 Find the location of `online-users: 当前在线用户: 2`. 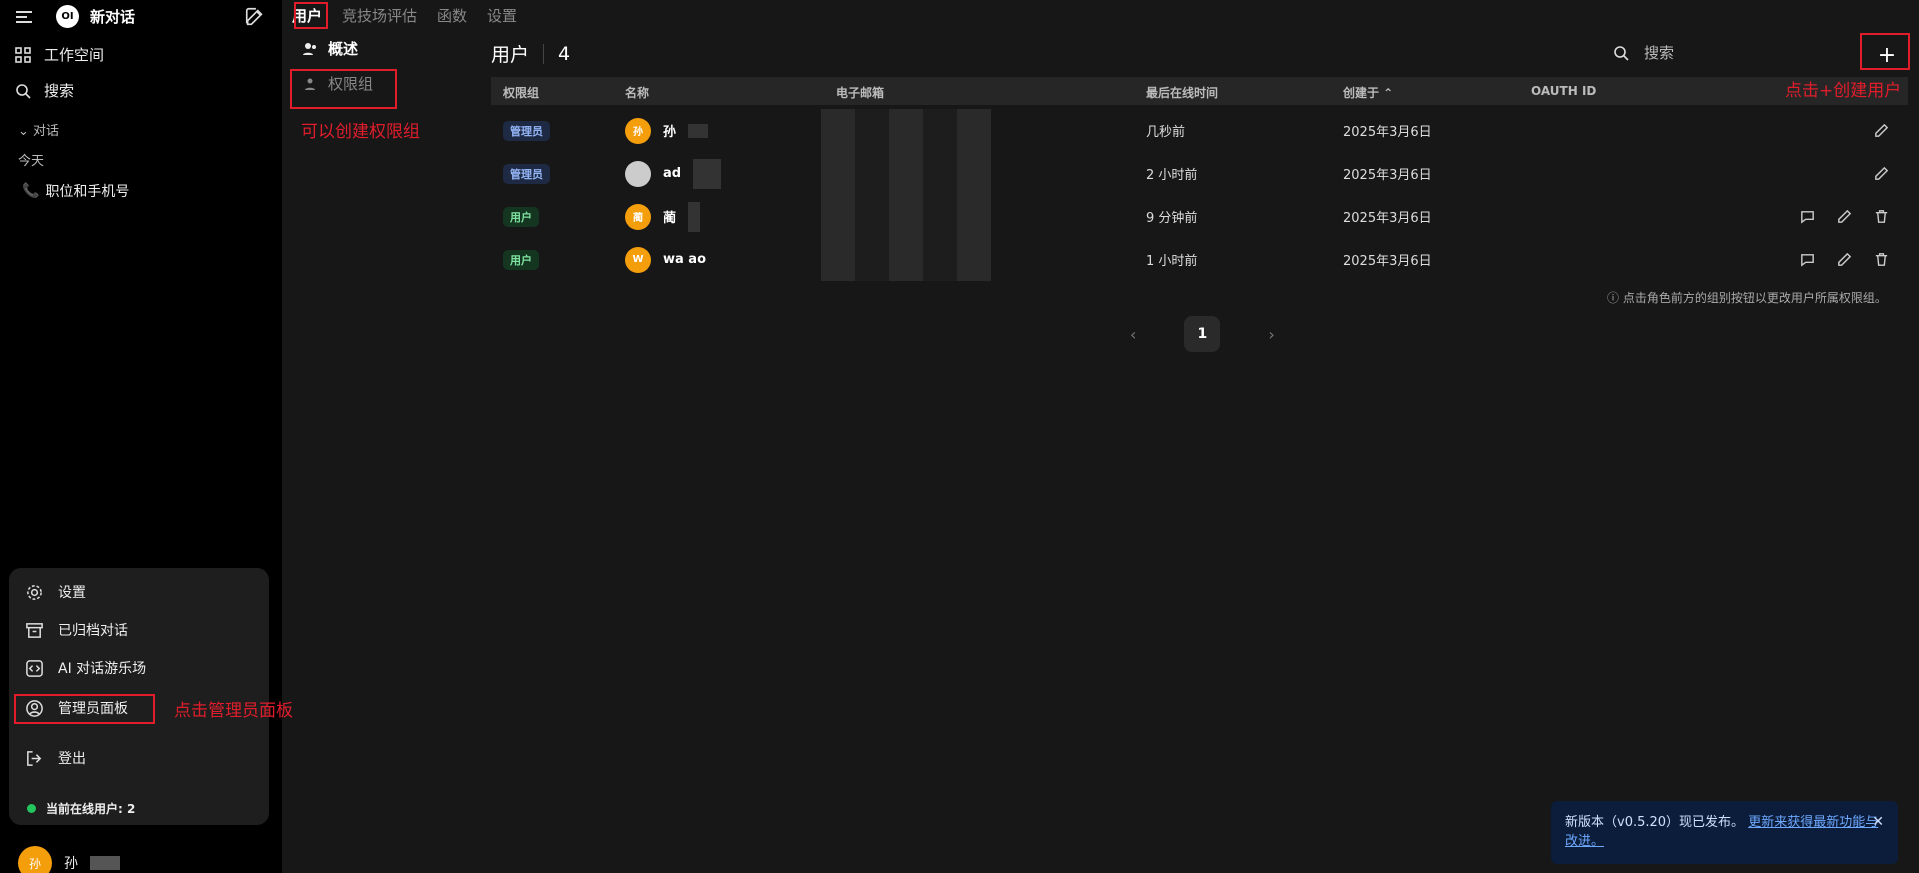

online-users: 当前在线用户: 2 is located at coordinates (81, 808).